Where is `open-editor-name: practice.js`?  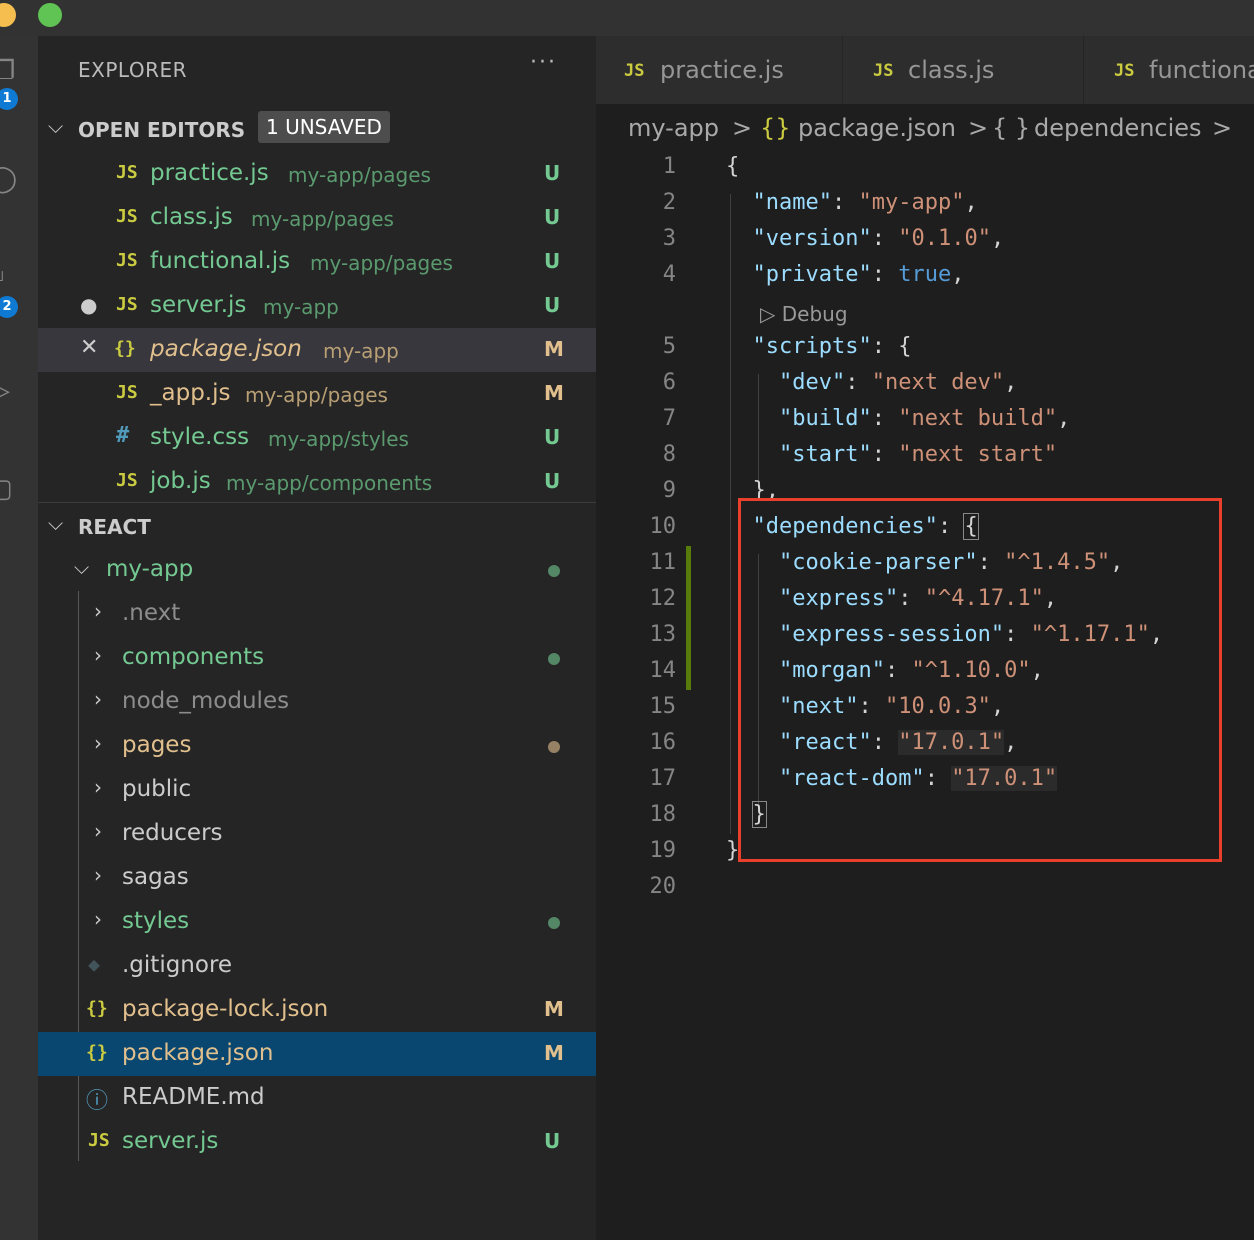
open-editor-name: practice.js is located at coordinates (209, 173).